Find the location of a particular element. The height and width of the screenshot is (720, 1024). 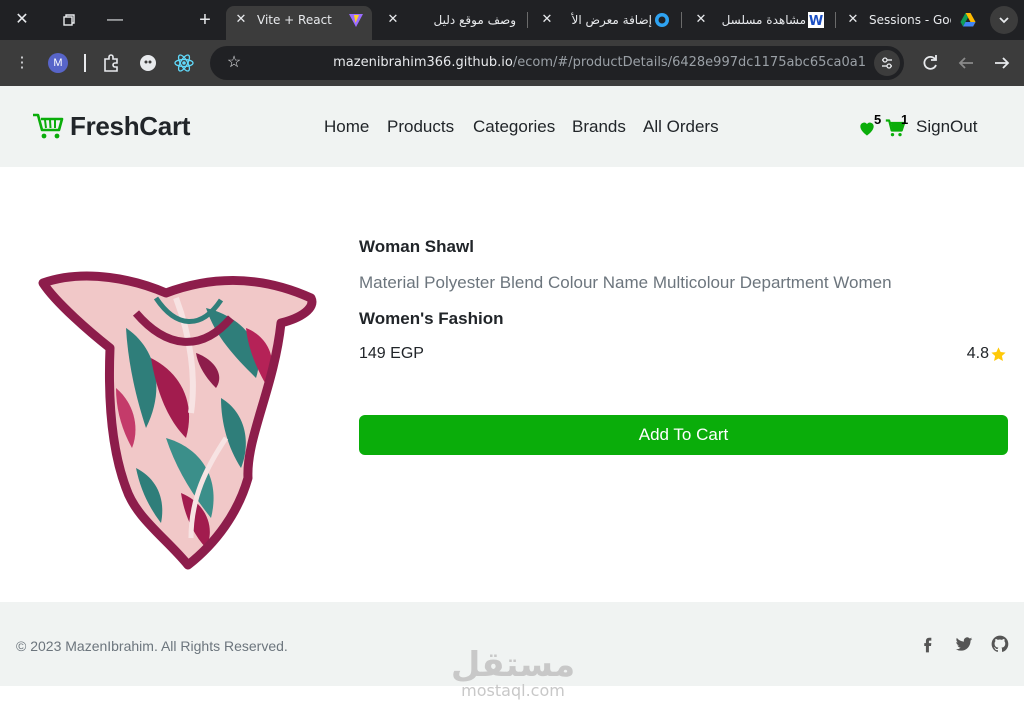

tab-watch-series: ✕ مشاهدة مسلسل W is located at coordinates (758, 20).